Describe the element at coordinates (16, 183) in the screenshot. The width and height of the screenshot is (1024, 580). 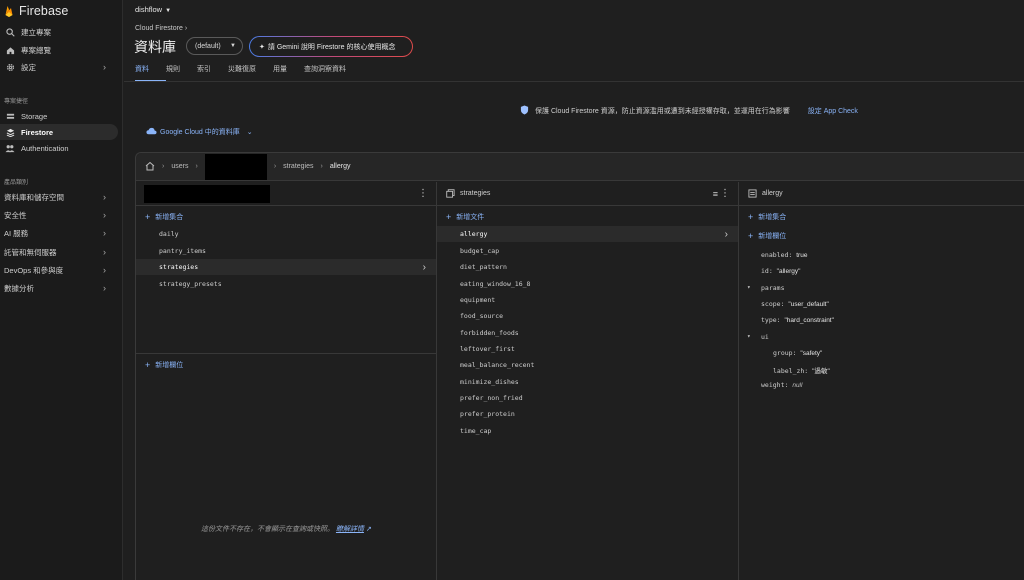
I see `nav-section-categories: 產品類別` at that location.